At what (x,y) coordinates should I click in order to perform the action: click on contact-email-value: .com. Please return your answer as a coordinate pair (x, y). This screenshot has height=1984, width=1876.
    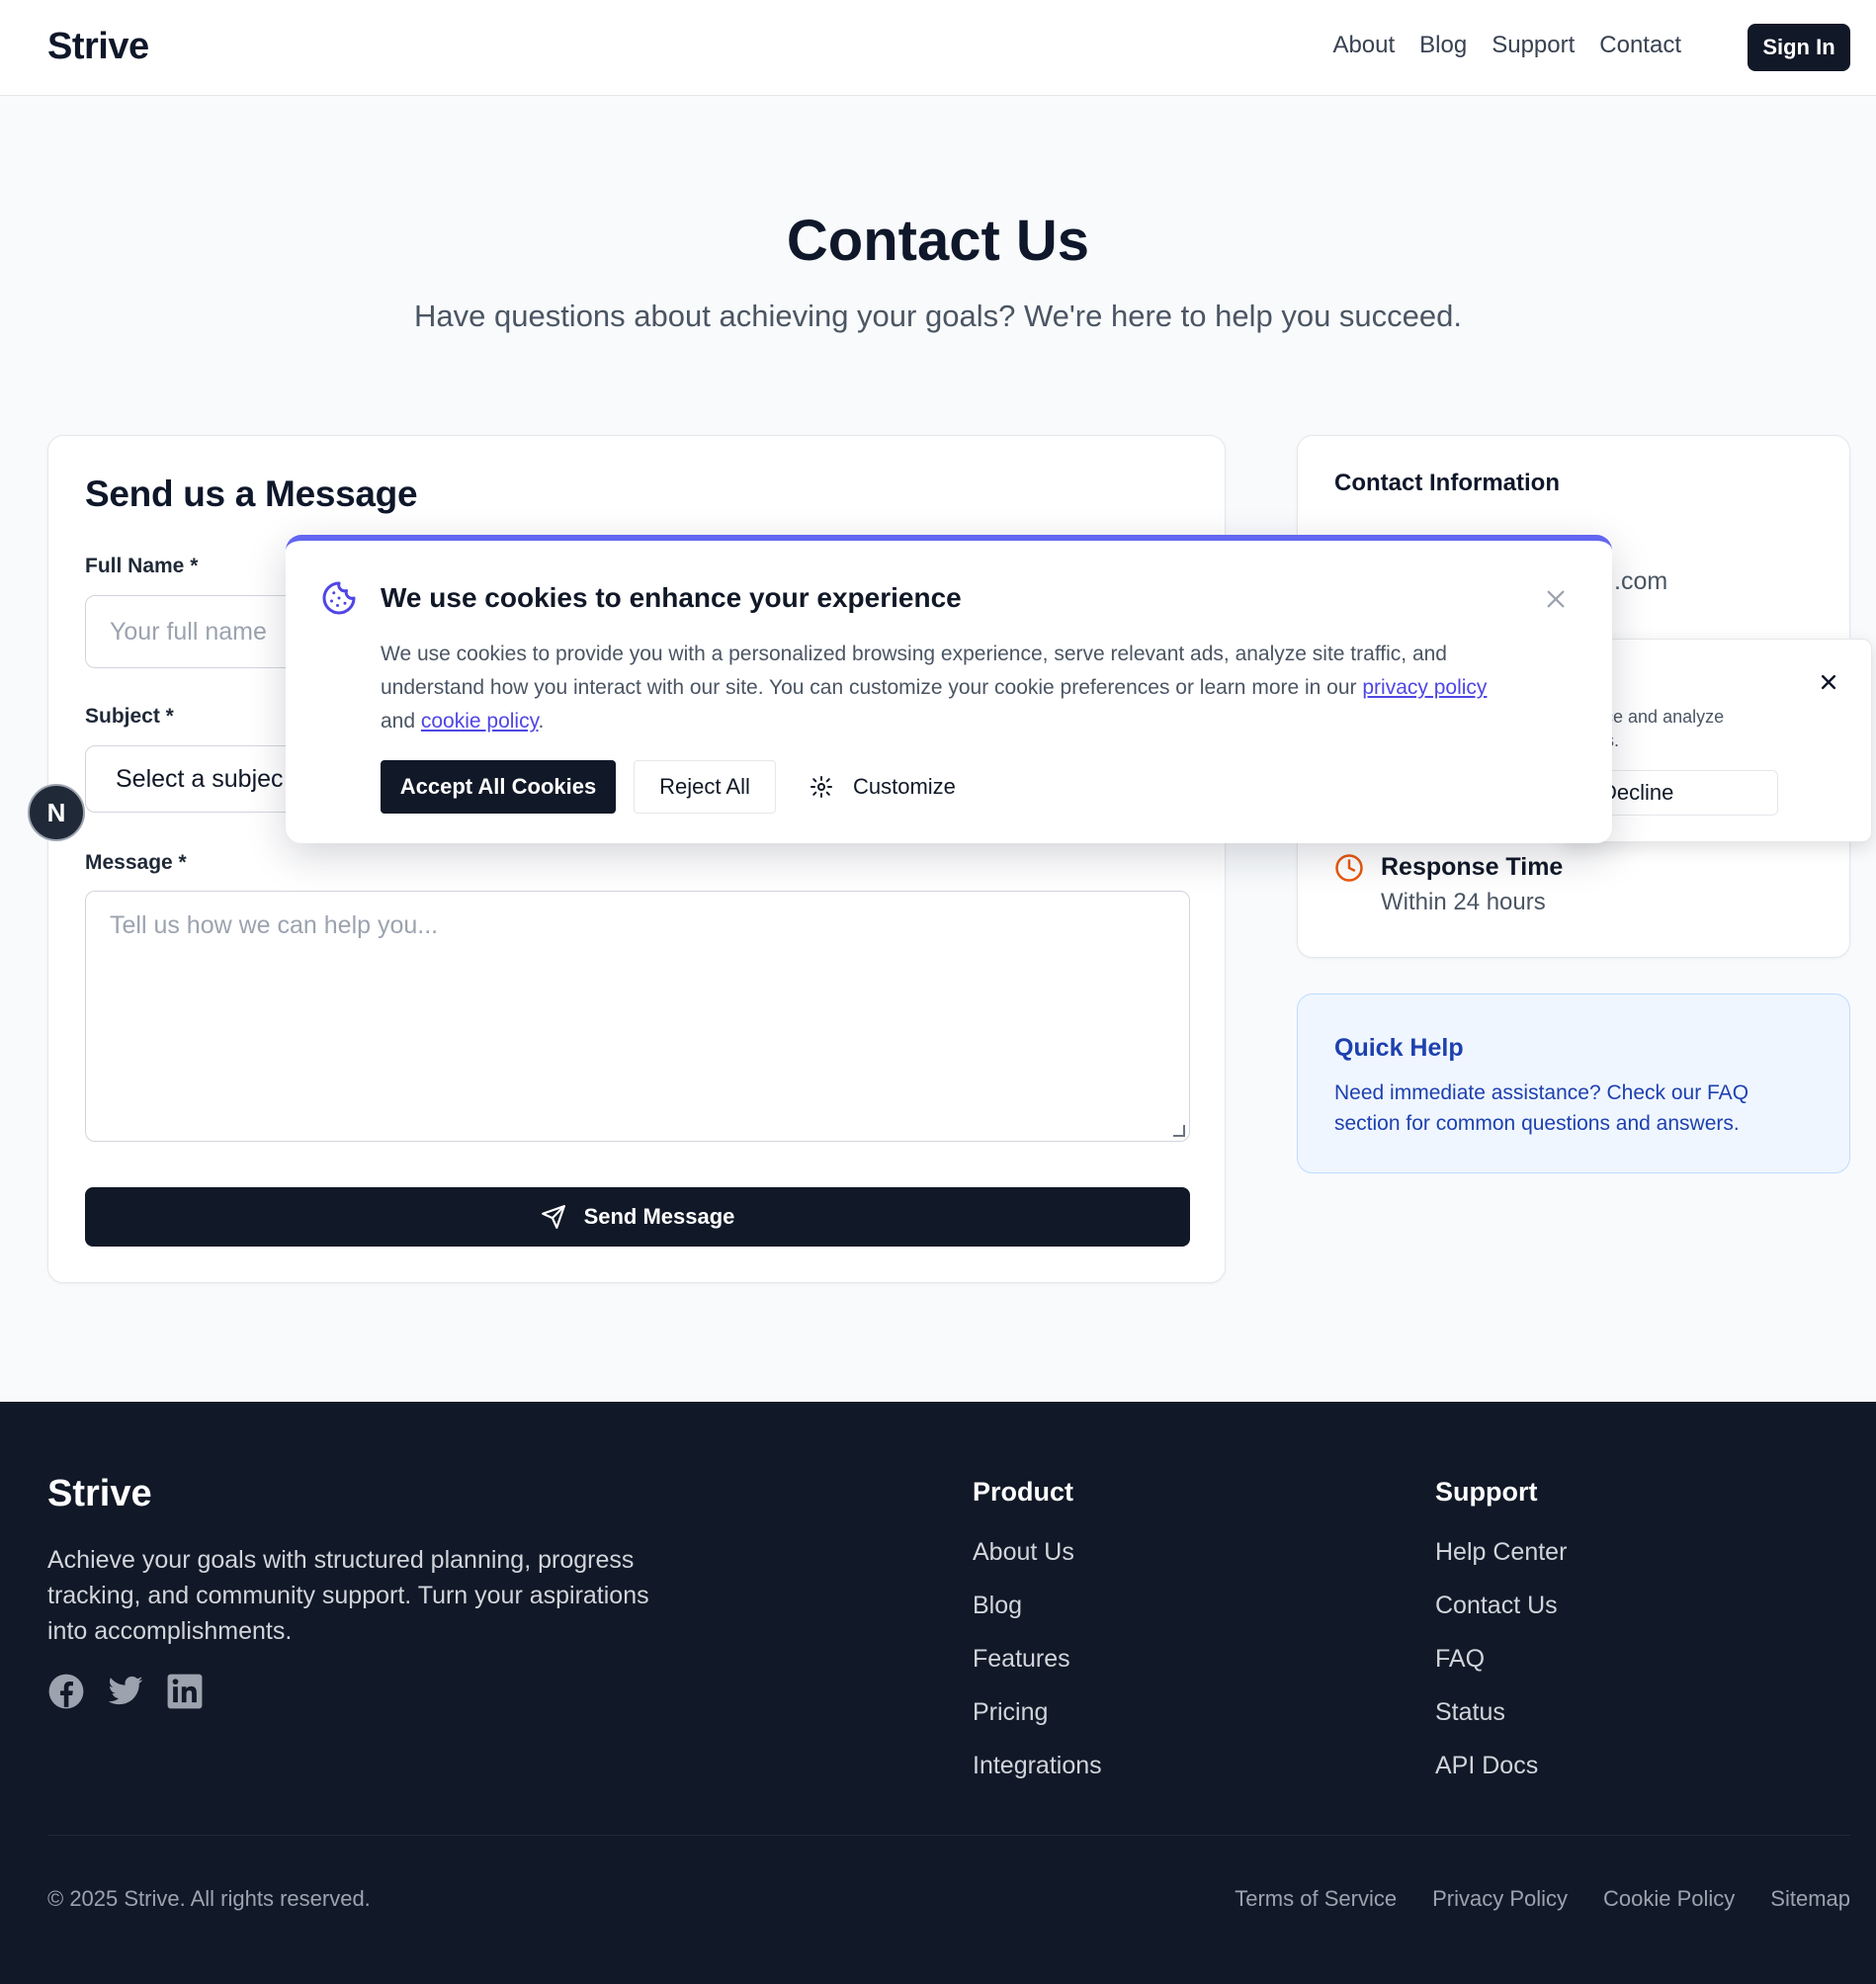
    Looking at the image, I should click on (1640, 581).